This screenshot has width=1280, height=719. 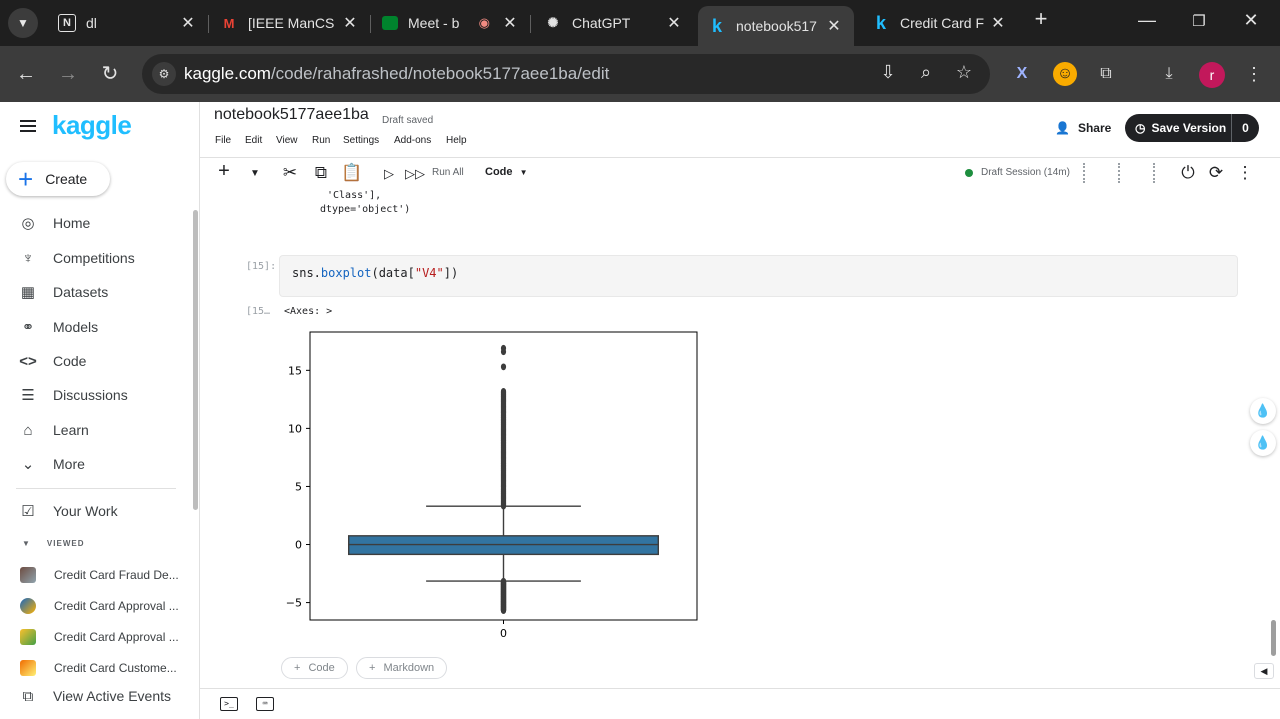 I want to click on cut-icon: ✂, so click(x=290, y=173).